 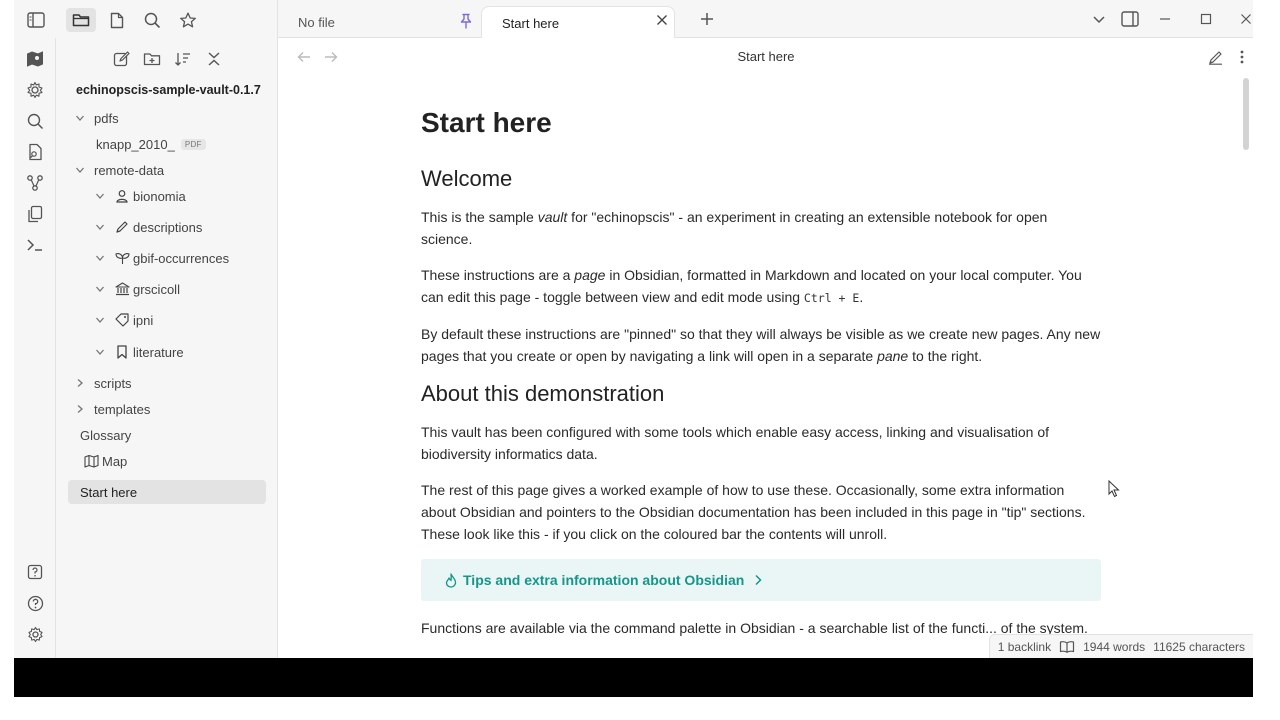 What do you see at coordinates (122, 258) in the screenshot?
I see `leaf-icon` at bounding box center [122, 258].